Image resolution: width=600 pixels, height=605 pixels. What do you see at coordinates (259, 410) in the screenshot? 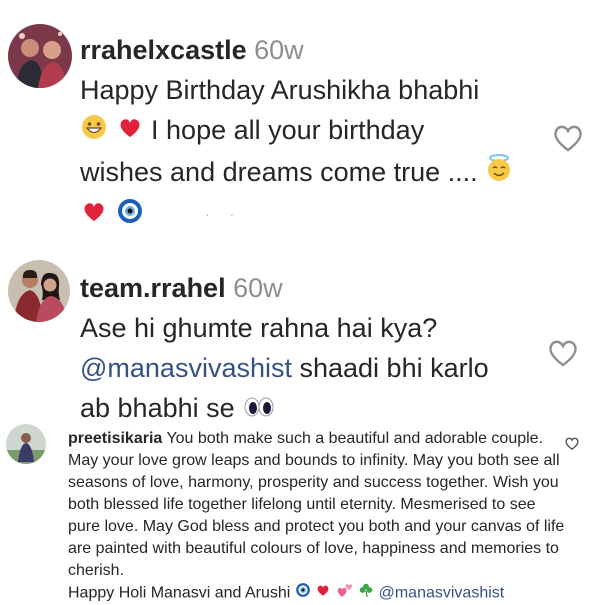
I see `eyes-icon` at bounding box center [259, 410].